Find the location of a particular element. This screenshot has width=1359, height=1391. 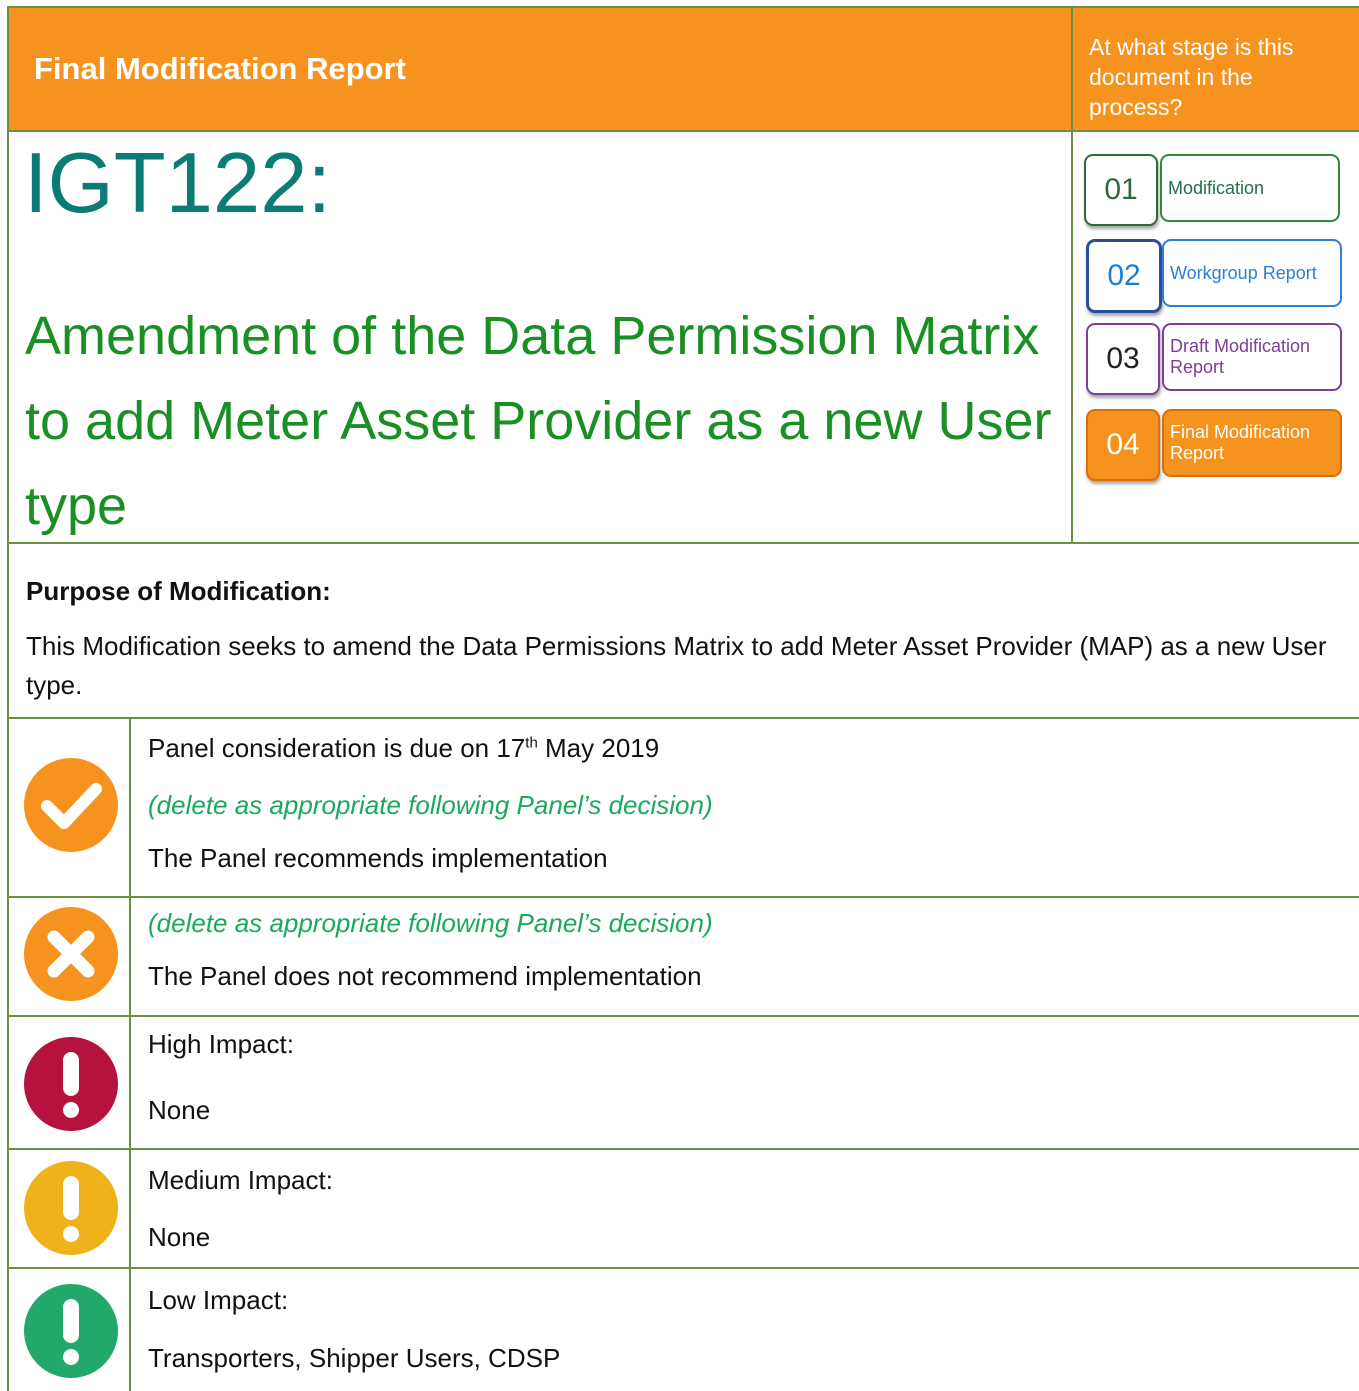

border-top is located at coordinates (683, 7).